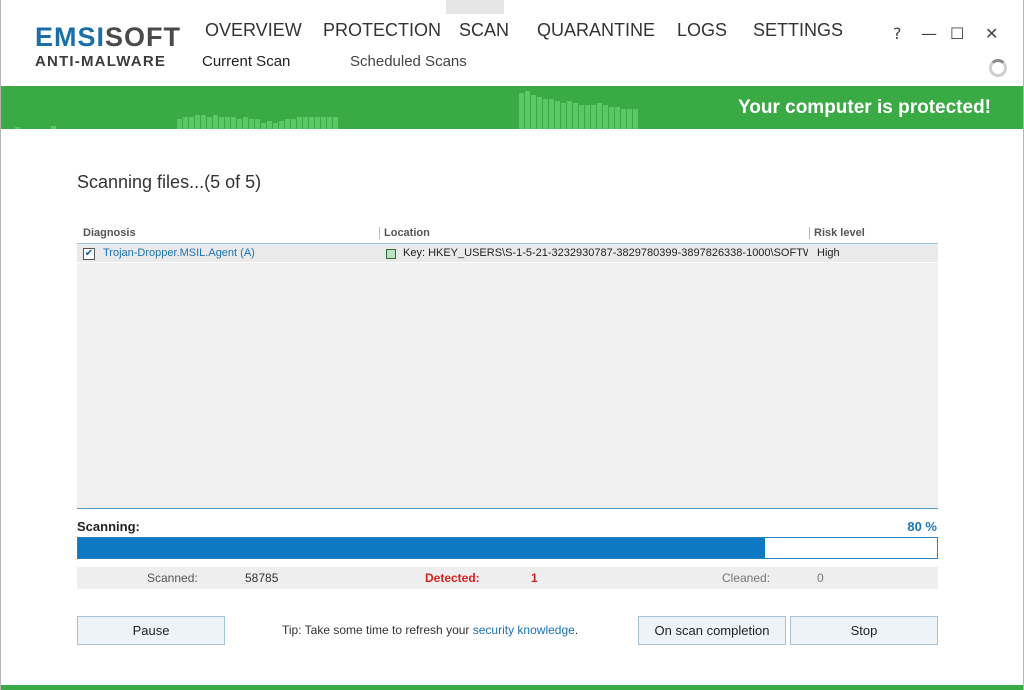 The image size is (1024, 690). What do you see at coordinates (143, 37) in the screenshot?
I see `logo-part2: SOFT` at bounding box center [143, 37].